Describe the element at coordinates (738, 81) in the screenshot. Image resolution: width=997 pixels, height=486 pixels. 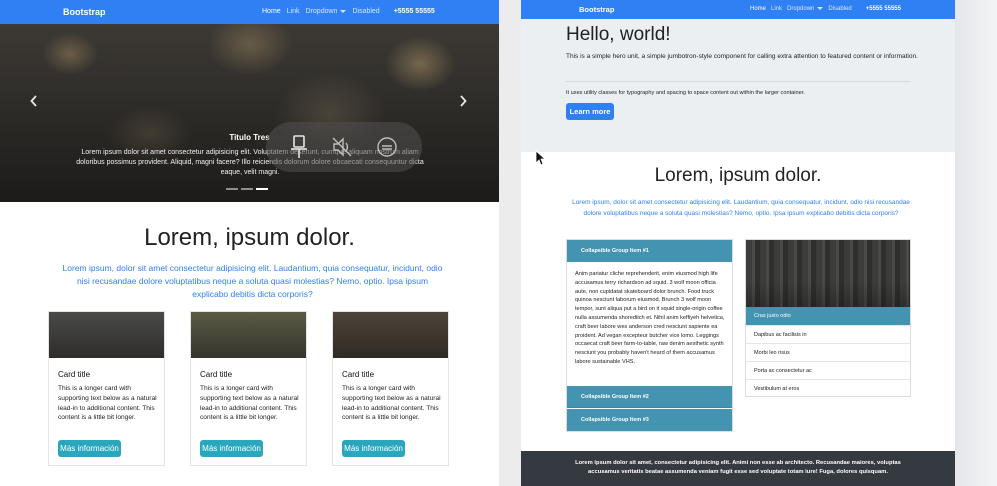
I see `divider-line` at that location.